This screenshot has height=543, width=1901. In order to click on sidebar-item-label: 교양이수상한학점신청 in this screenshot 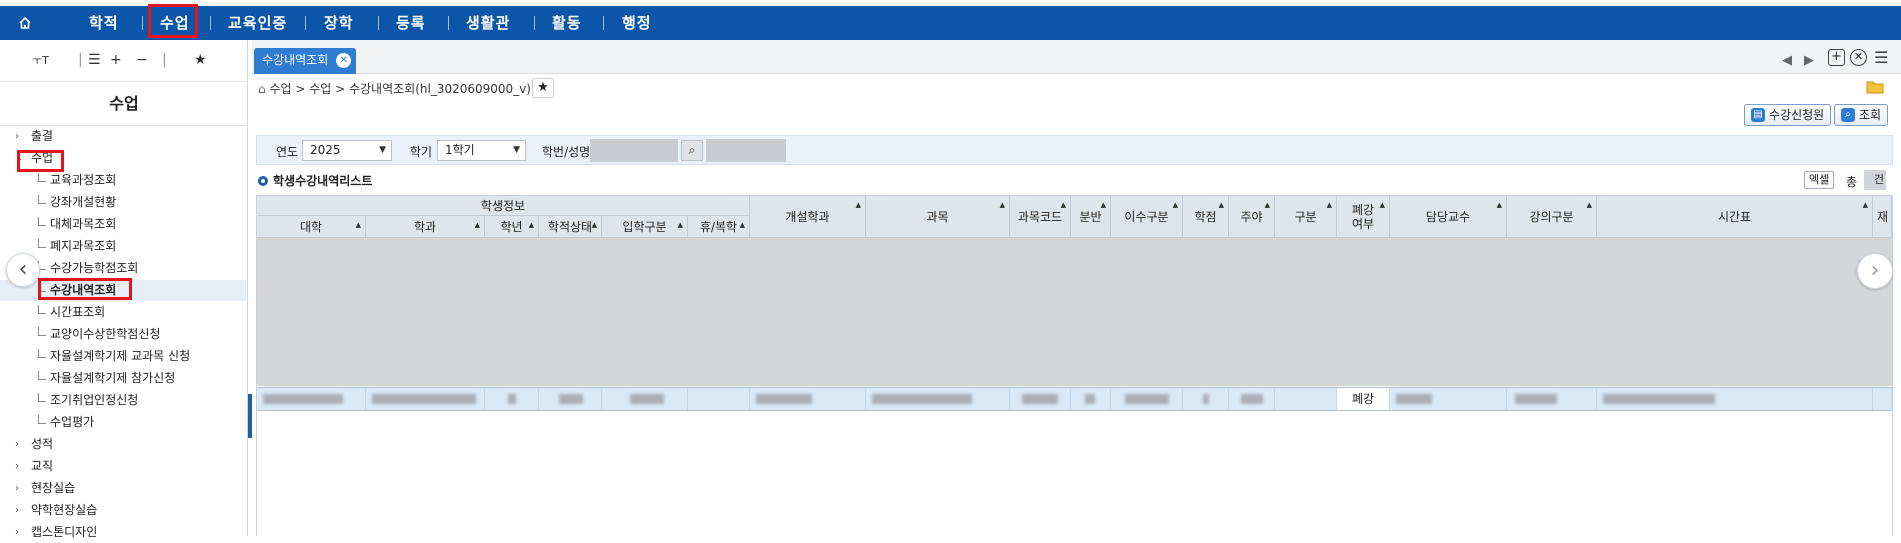, I will do `click(105, 334)`.